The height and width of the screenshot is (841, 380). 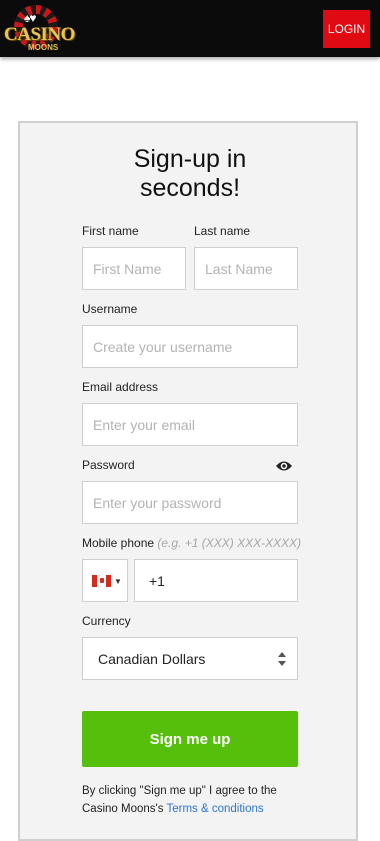 What do you see at coordinates (246, 268) in the screenshot?
I see `last-name-input` at bounding box center [246, 268].